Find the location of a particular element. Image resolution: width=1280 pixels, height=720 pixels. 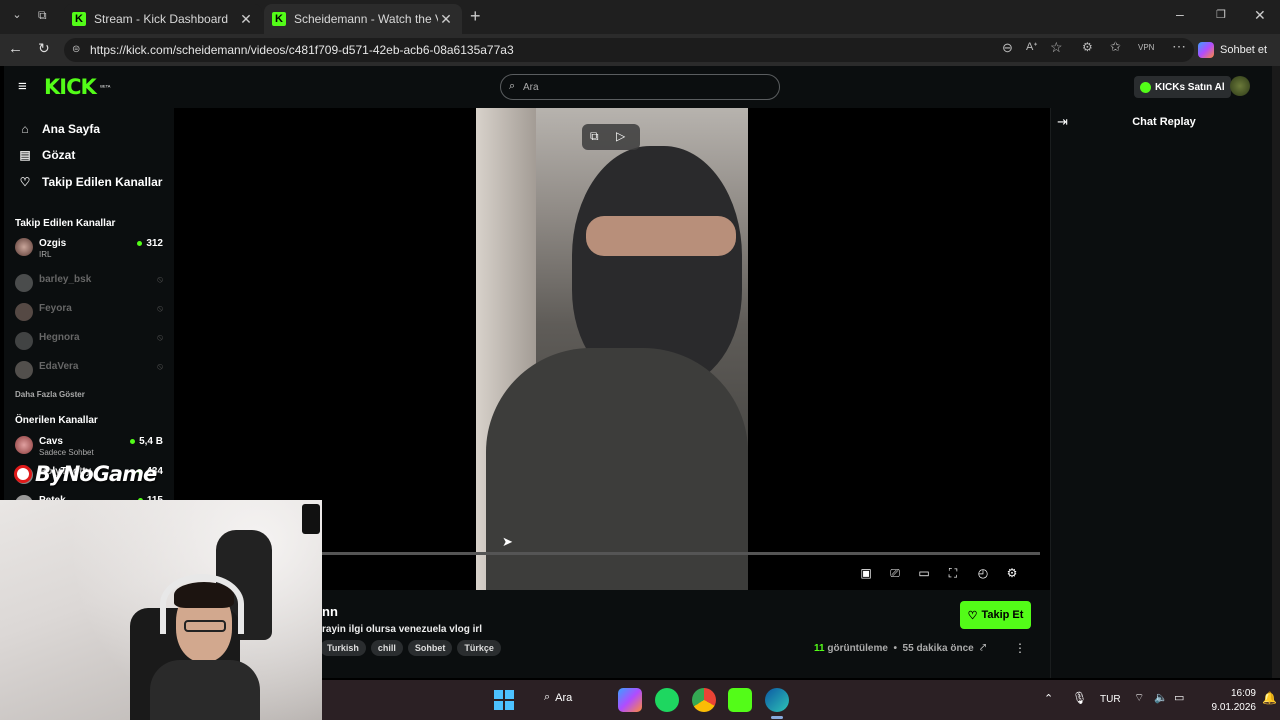

vpn-icon: VPN is located at coordinates (1146, 47).